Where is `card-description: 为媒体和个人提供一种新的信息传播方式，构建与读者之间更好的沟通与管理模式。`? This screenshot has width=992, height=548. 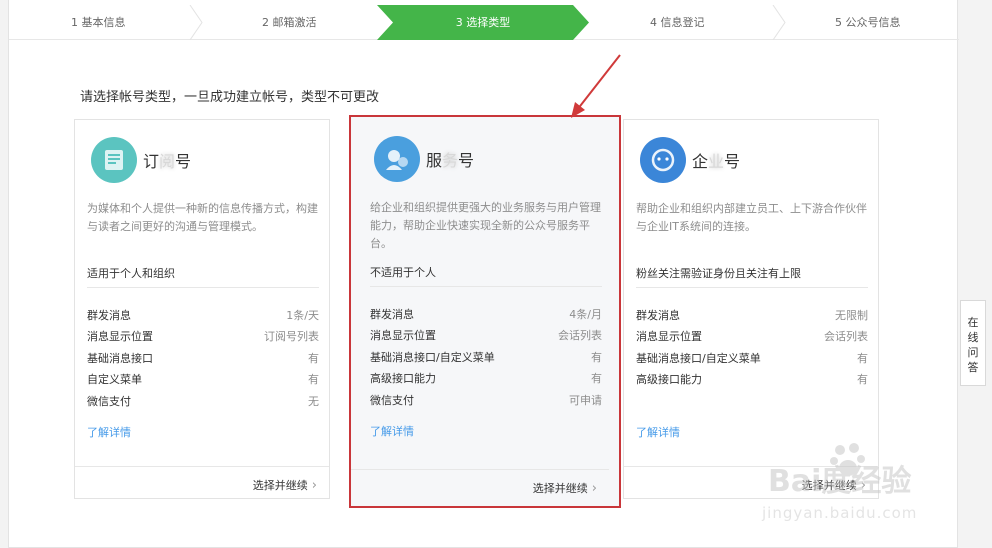
card-description: 为媒体和个人提供一种新的信息传播方式，构建与读者之间更好的沟通与管理模式。 is located at coordinates (202, 217).